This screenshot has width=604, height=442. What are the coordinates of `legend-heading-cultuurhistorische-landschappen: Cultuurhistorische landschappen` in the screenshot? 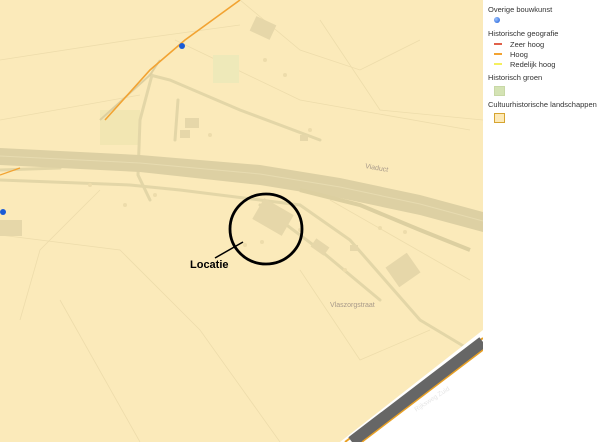 It's located at (542, 104).